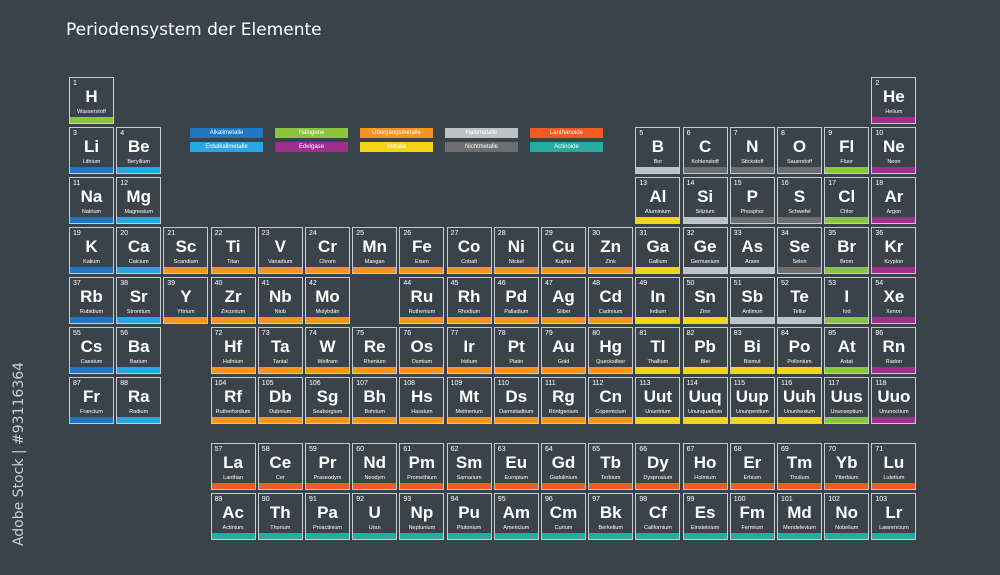  Describe the element at coordinates (894, 96) in the screenshot. I see `element-symbol: He` at that location.